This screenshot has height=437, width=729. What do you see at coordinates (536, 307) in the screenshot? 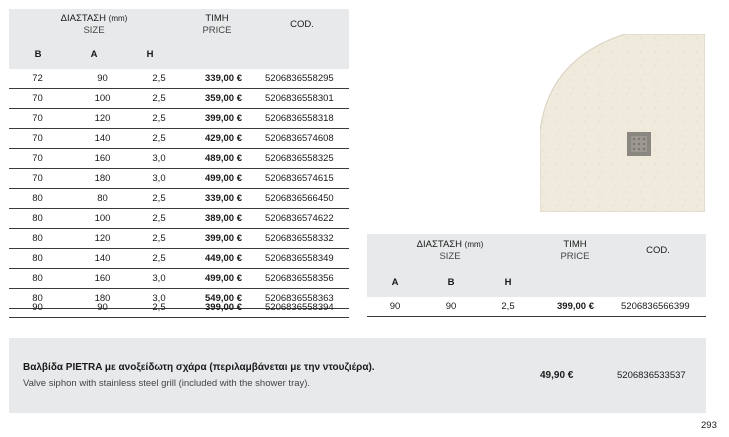
I see `table-row: 90 90 2,5 399,00 € 5206836566399` at bounding box center [536, 307].